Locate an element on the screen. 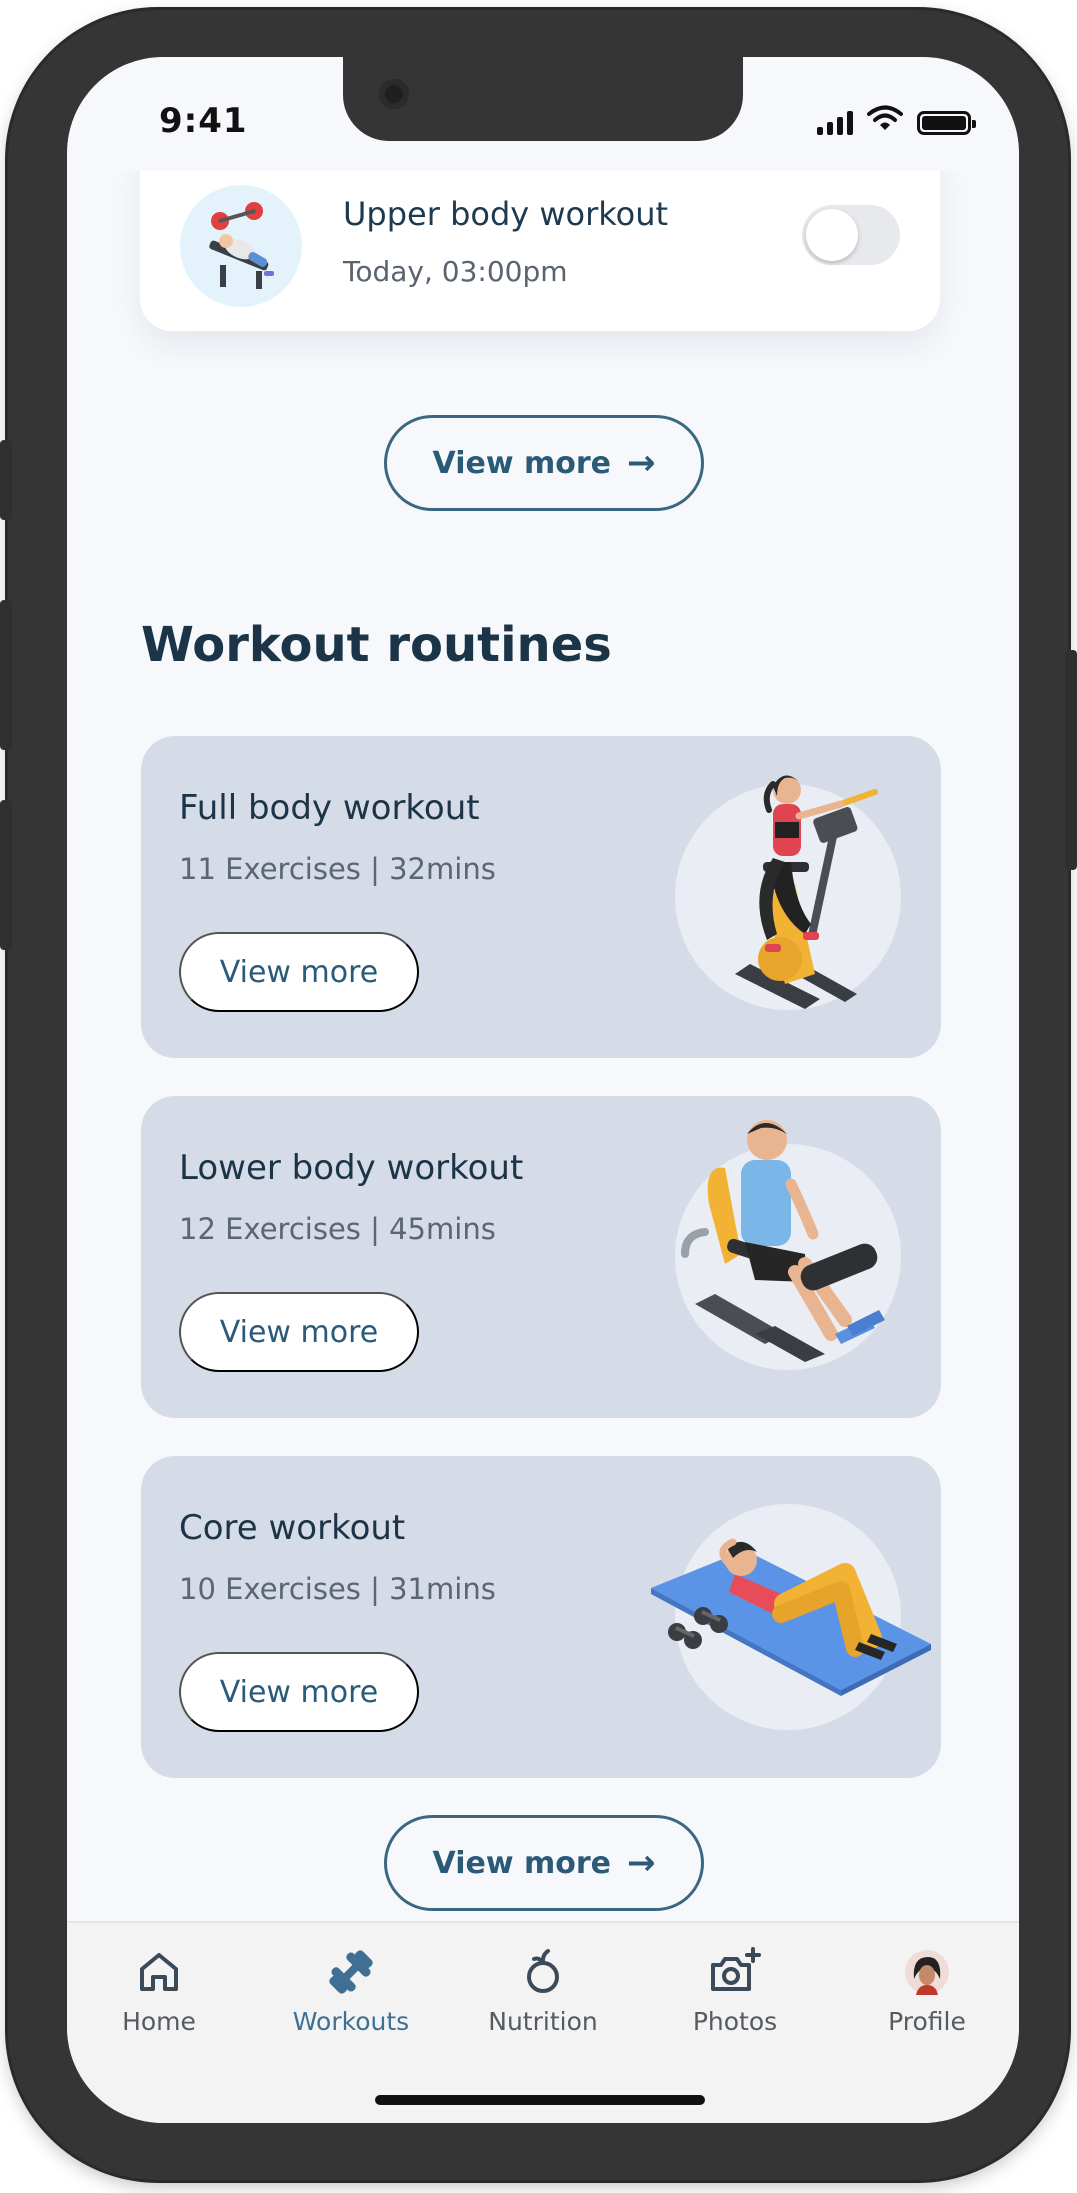 Image resolution: width=1077 pixels, height=2193 pixels. camera-add-icon is located at coordinates (735, 1972).